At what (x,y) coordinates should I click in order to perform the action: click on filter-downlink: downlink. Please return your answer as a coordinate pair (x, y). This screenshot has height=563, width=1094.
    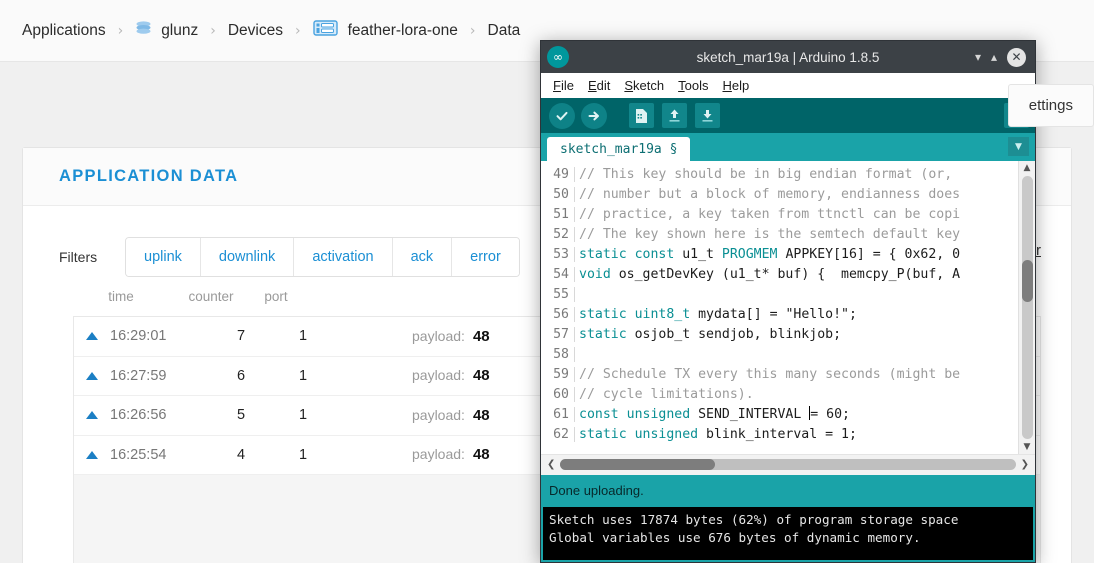
    Looking at the image, I should click on (247, 257).